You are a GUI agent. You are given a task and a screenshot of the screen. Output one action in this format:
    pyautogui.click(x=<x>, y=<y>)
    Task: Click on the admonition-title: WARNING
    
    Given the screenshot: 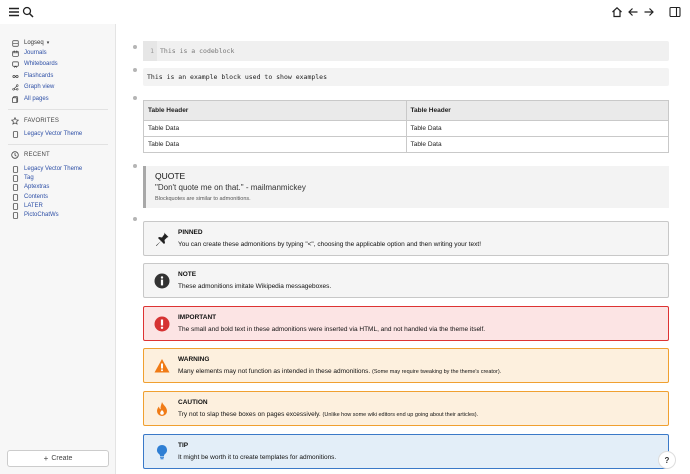 What is the action you would take?
    pyautogui.click(x=194, y=359)
    